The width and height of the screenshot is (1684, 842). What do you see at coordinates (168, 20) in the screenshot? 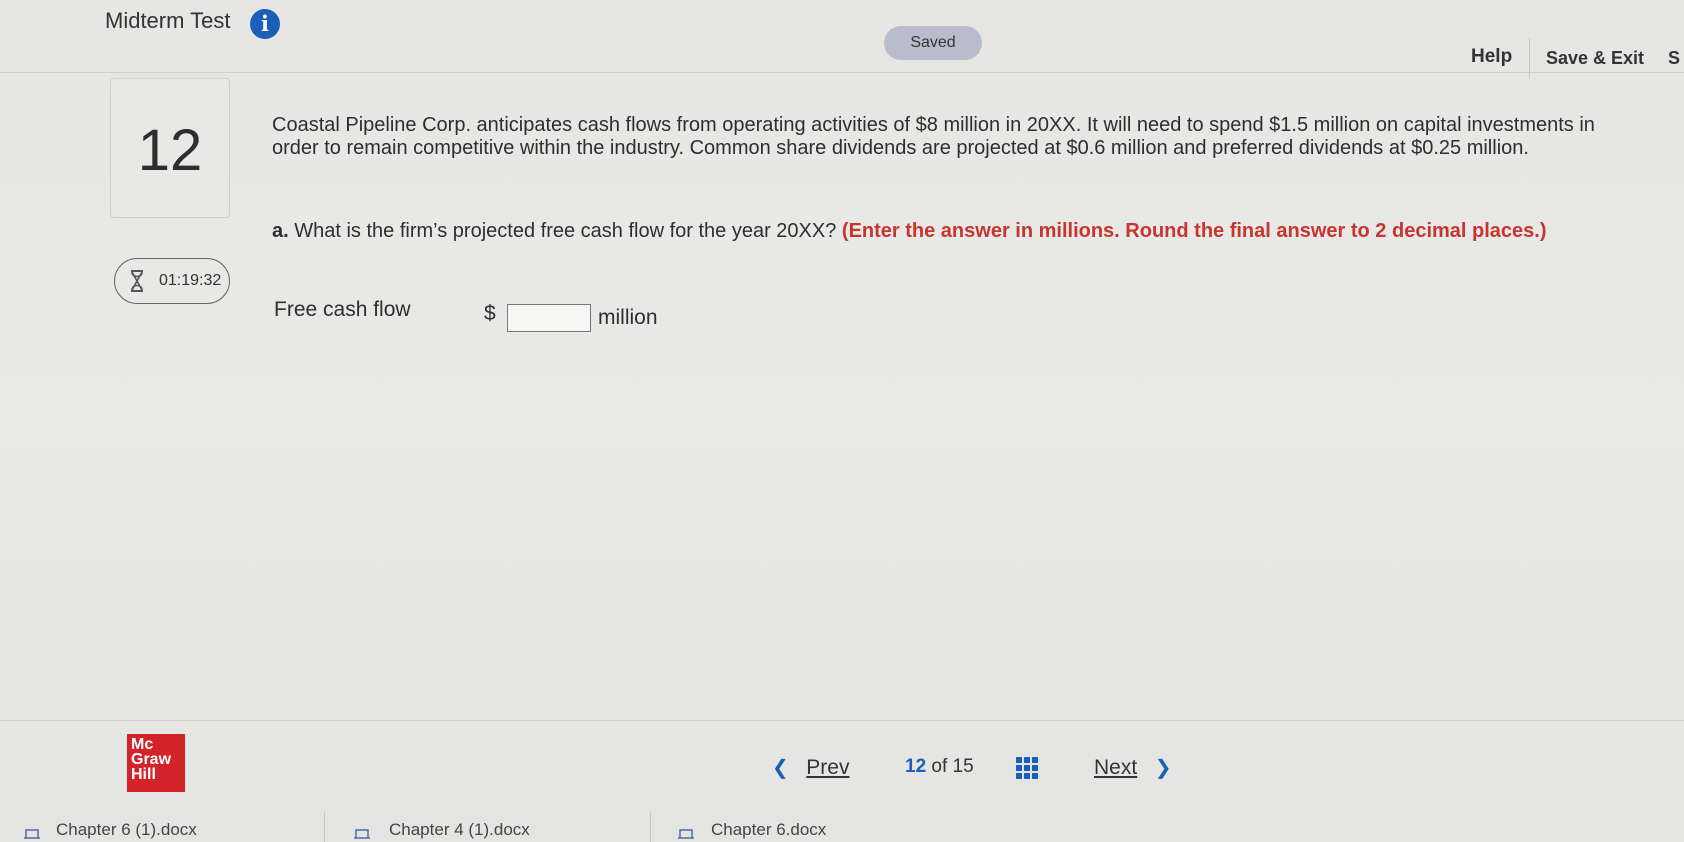
I see `test-title: Midterm Test` at bounding box center [168, 20].